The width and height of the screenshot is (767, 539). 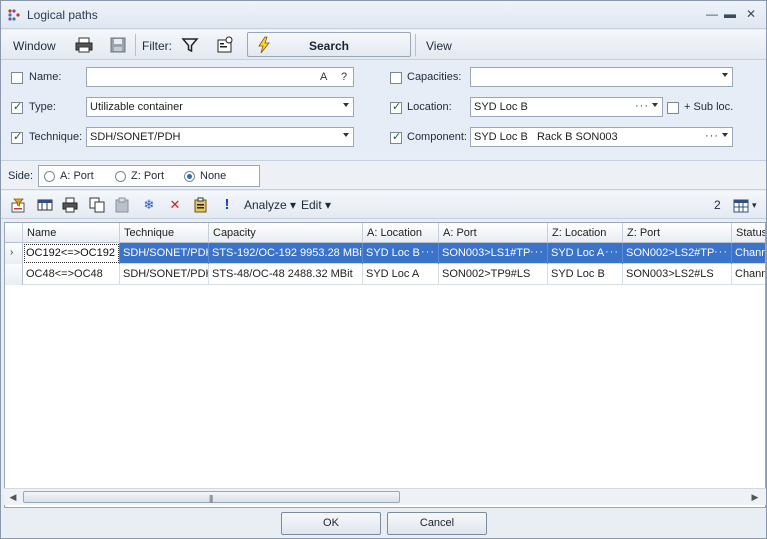 I want to click on location-select: SYD Loc B ···, so click(x=566, y=107).